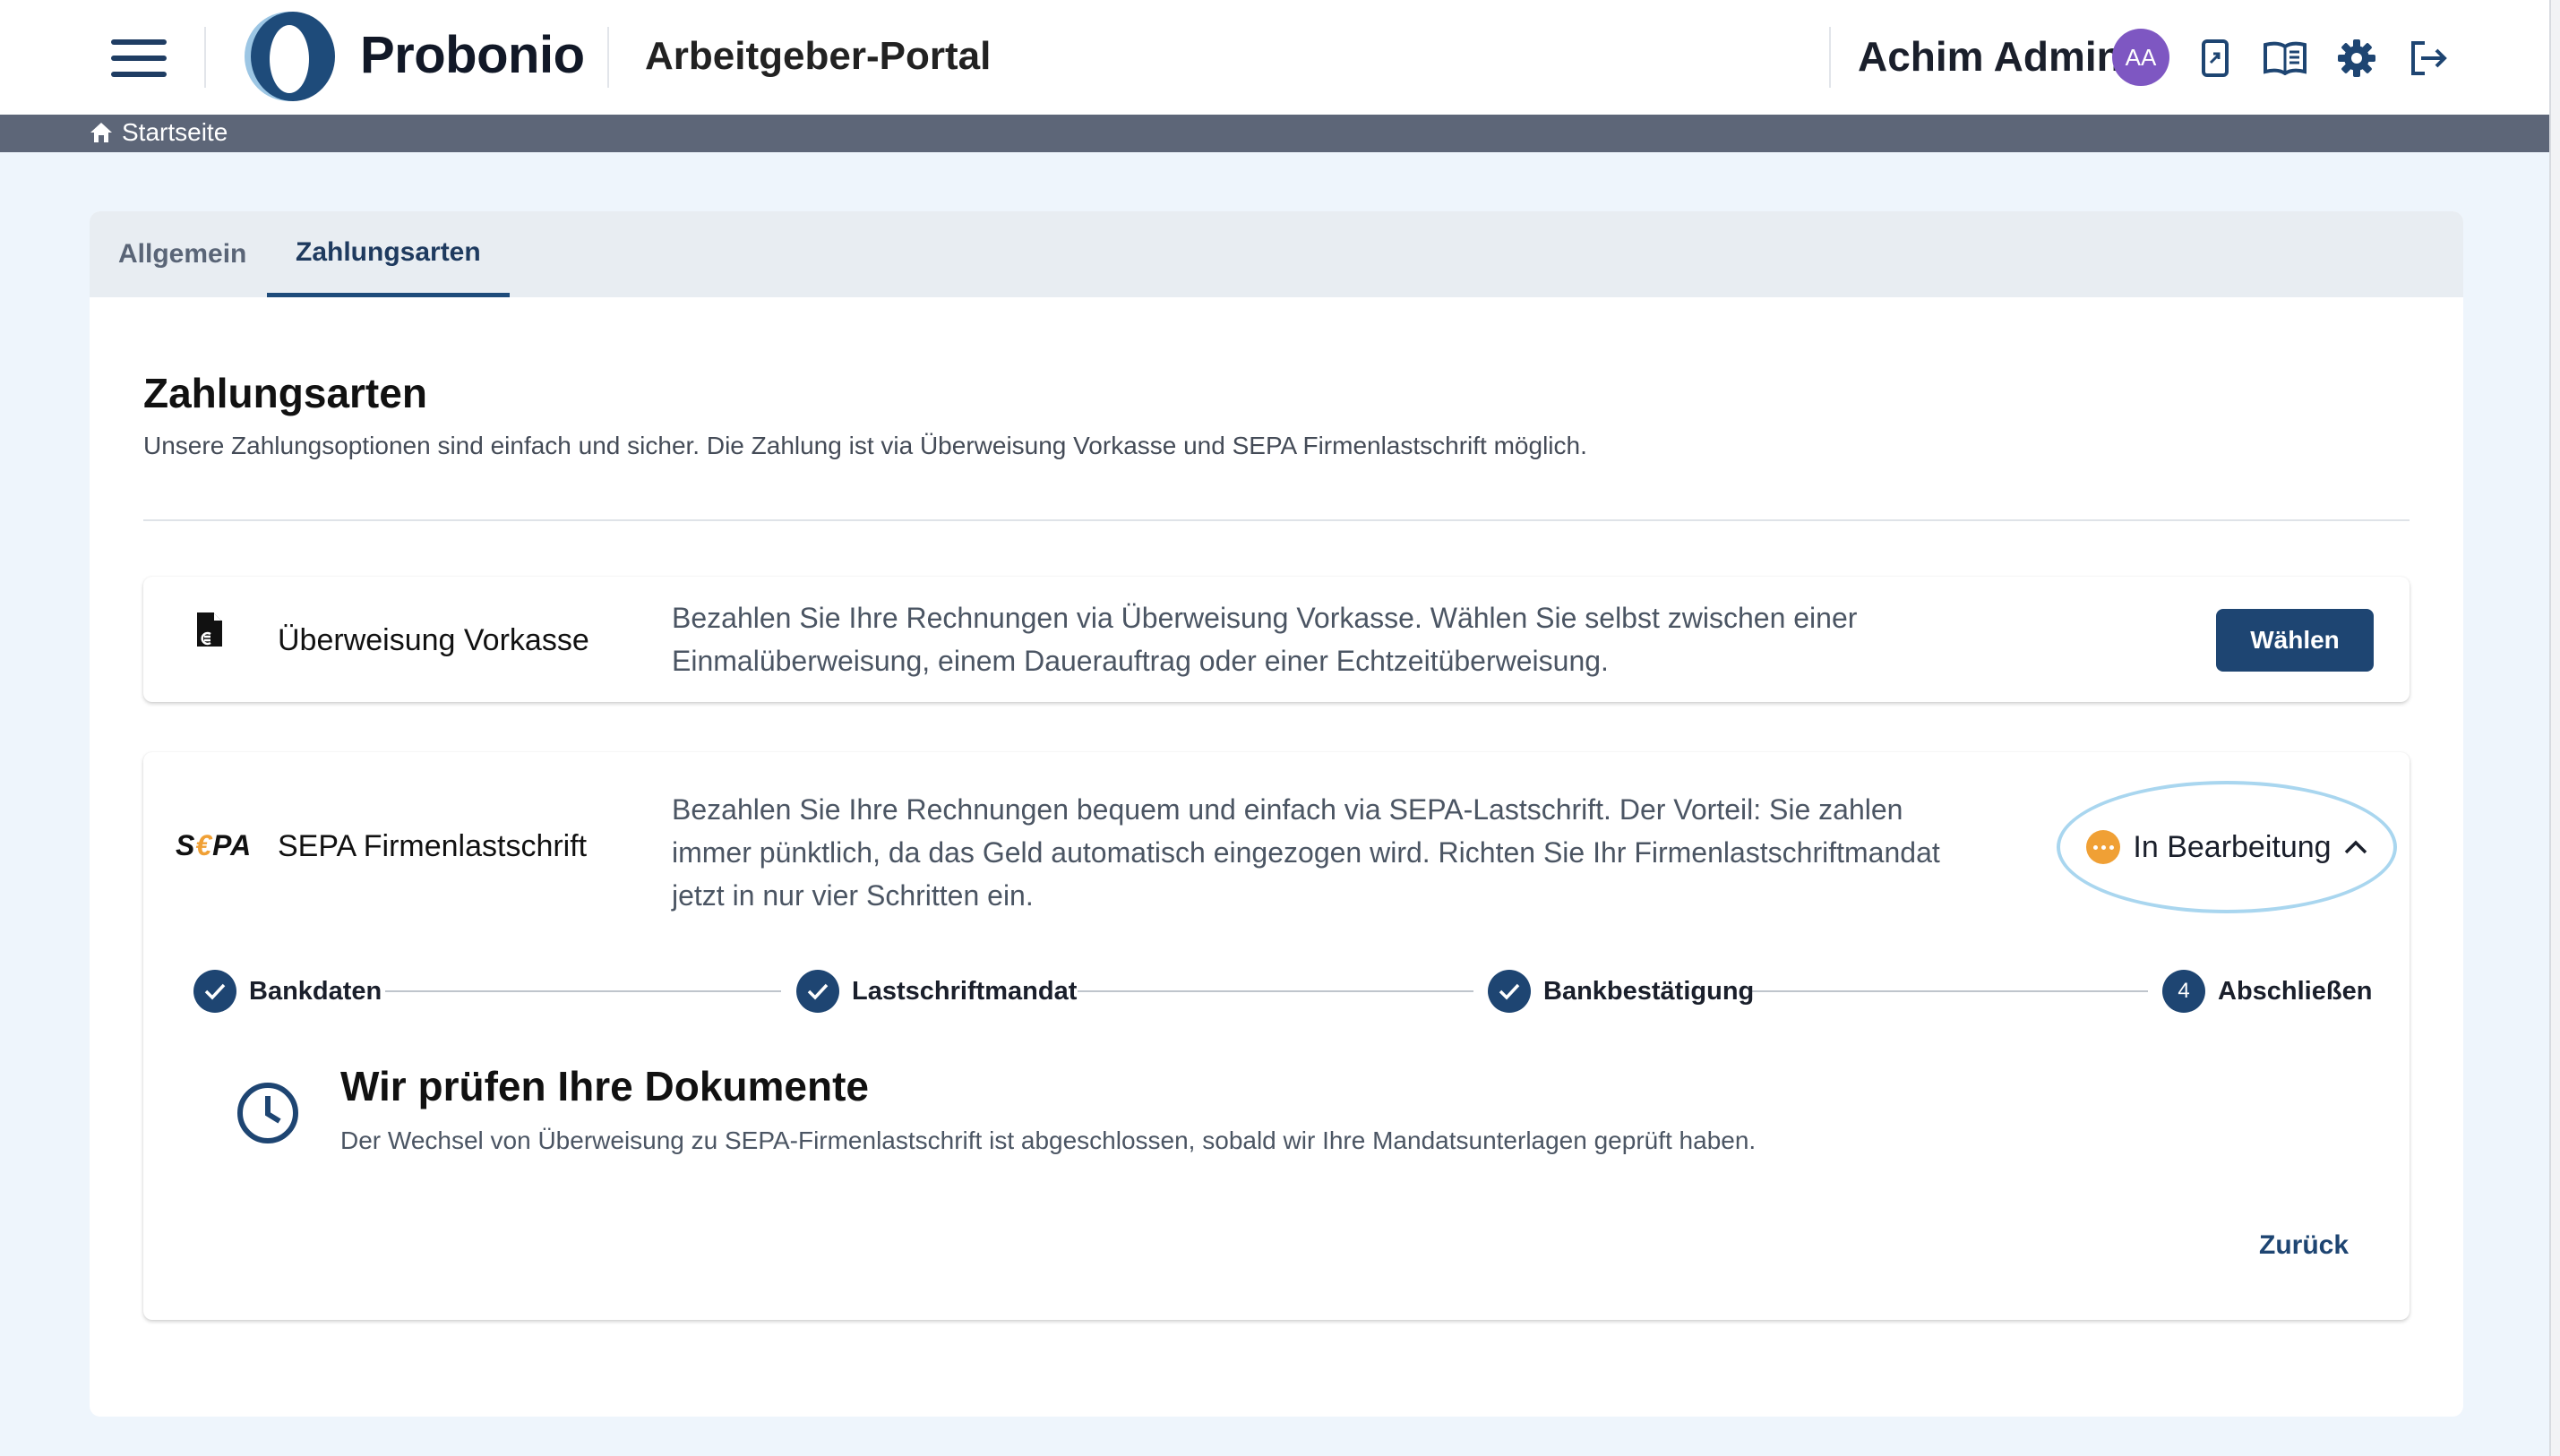 Image resolution: width=2560 pixels, height=1456 pixels. Describe the element at coordinates (267, 1113) in the screenshot. I see `clock-icon` at that location.